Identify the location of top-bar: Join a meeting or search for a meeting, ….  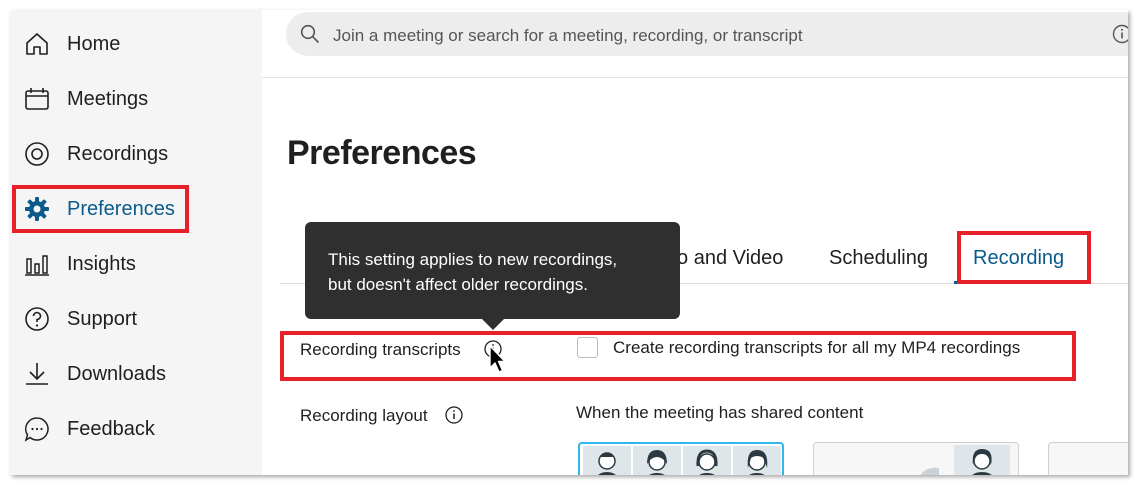
(695, 44).